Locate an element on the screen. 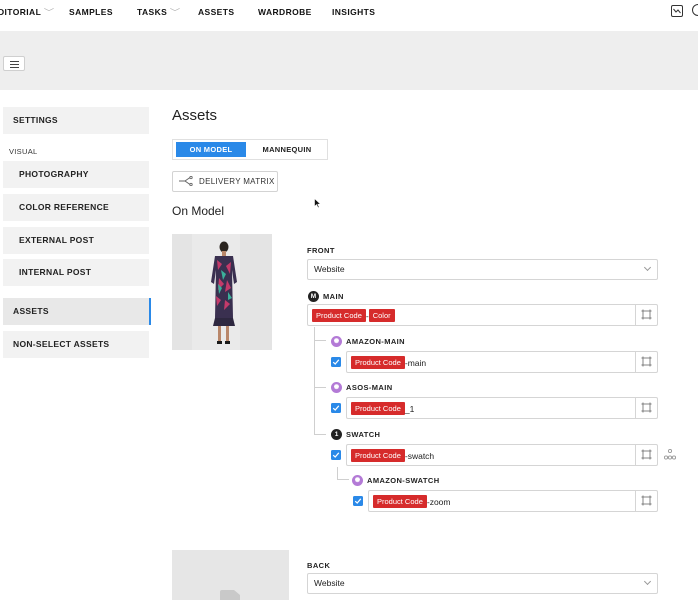  amazon-main-naming-field: Product Code -main is located at coordinates (502, 362).